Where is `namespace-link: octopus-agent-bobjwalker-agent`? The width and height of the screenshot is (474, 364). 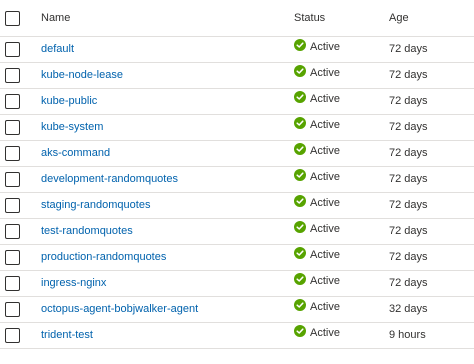 namespace-link: octopus-agent-bobjwalker-agent is located at coordinates (119, 309).